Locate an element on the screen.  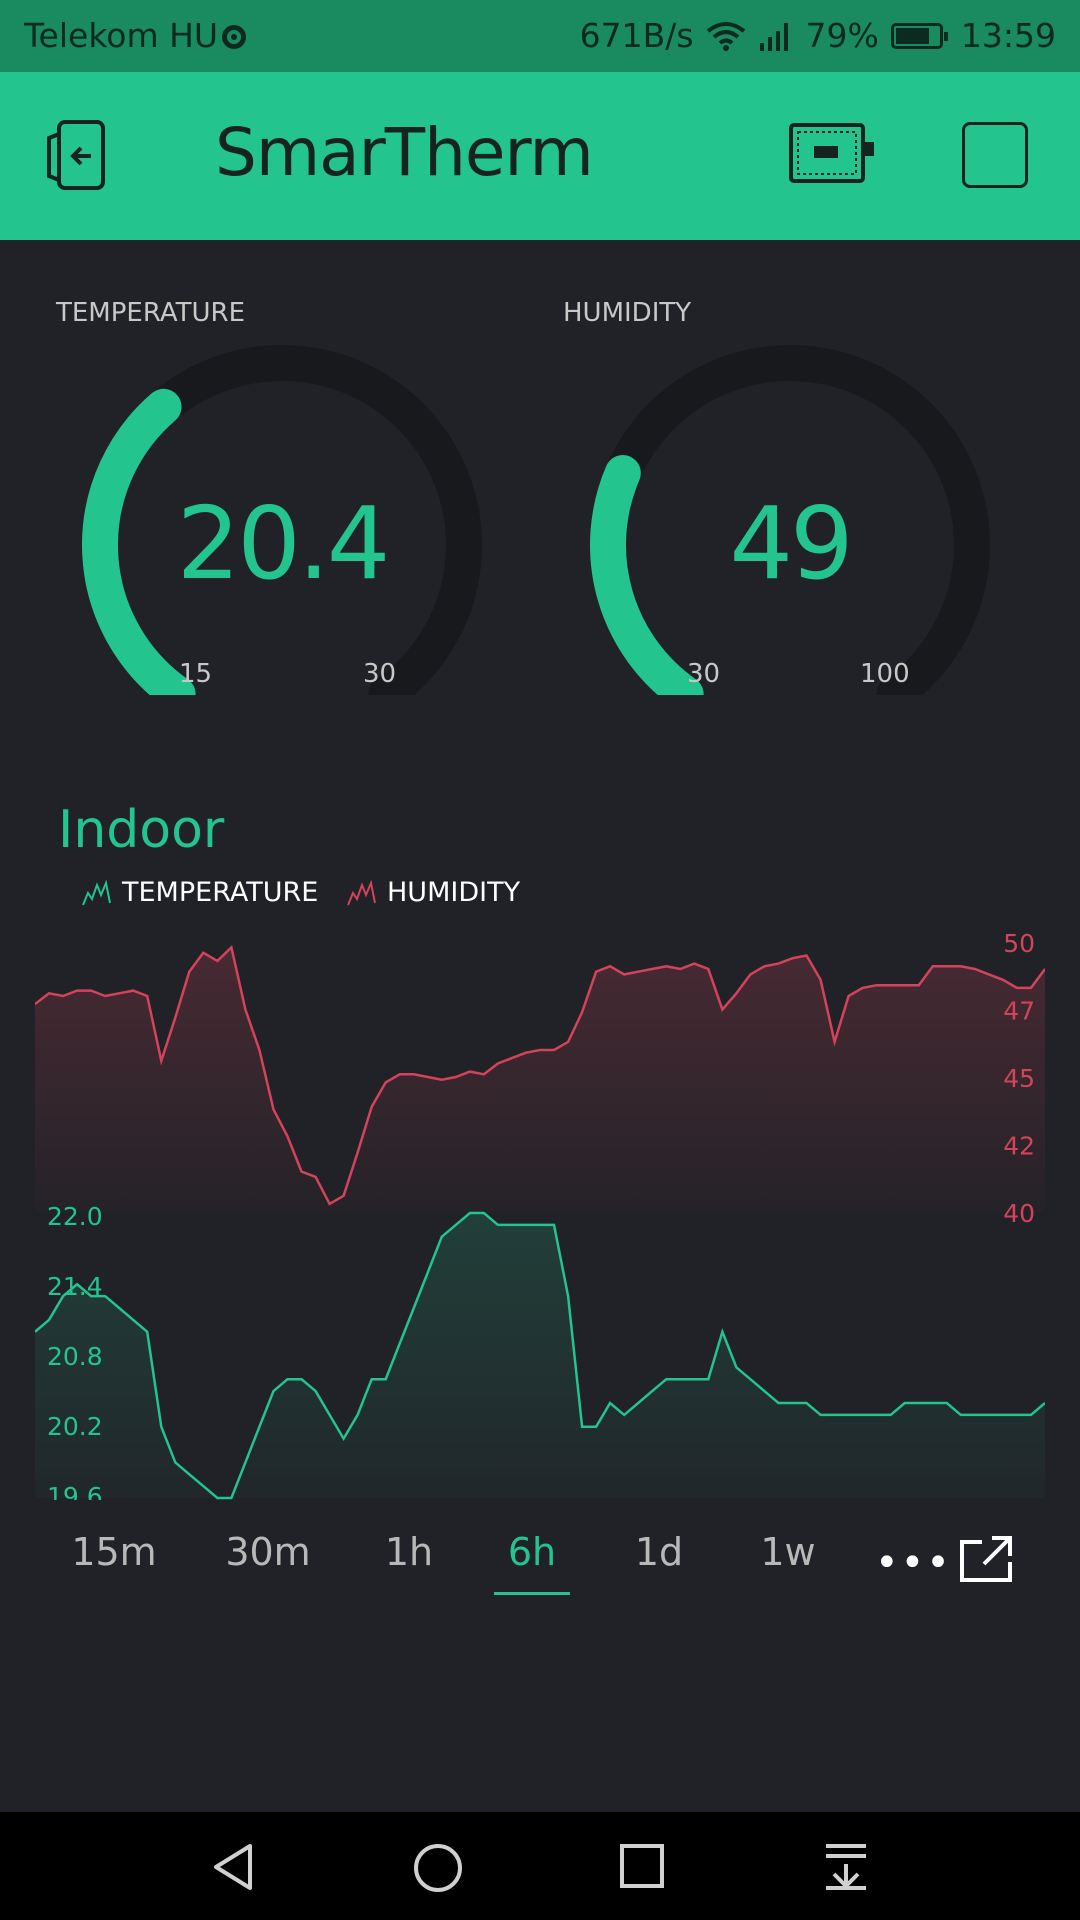
carrier: Telekom HU is located at coordinates (135, 35).